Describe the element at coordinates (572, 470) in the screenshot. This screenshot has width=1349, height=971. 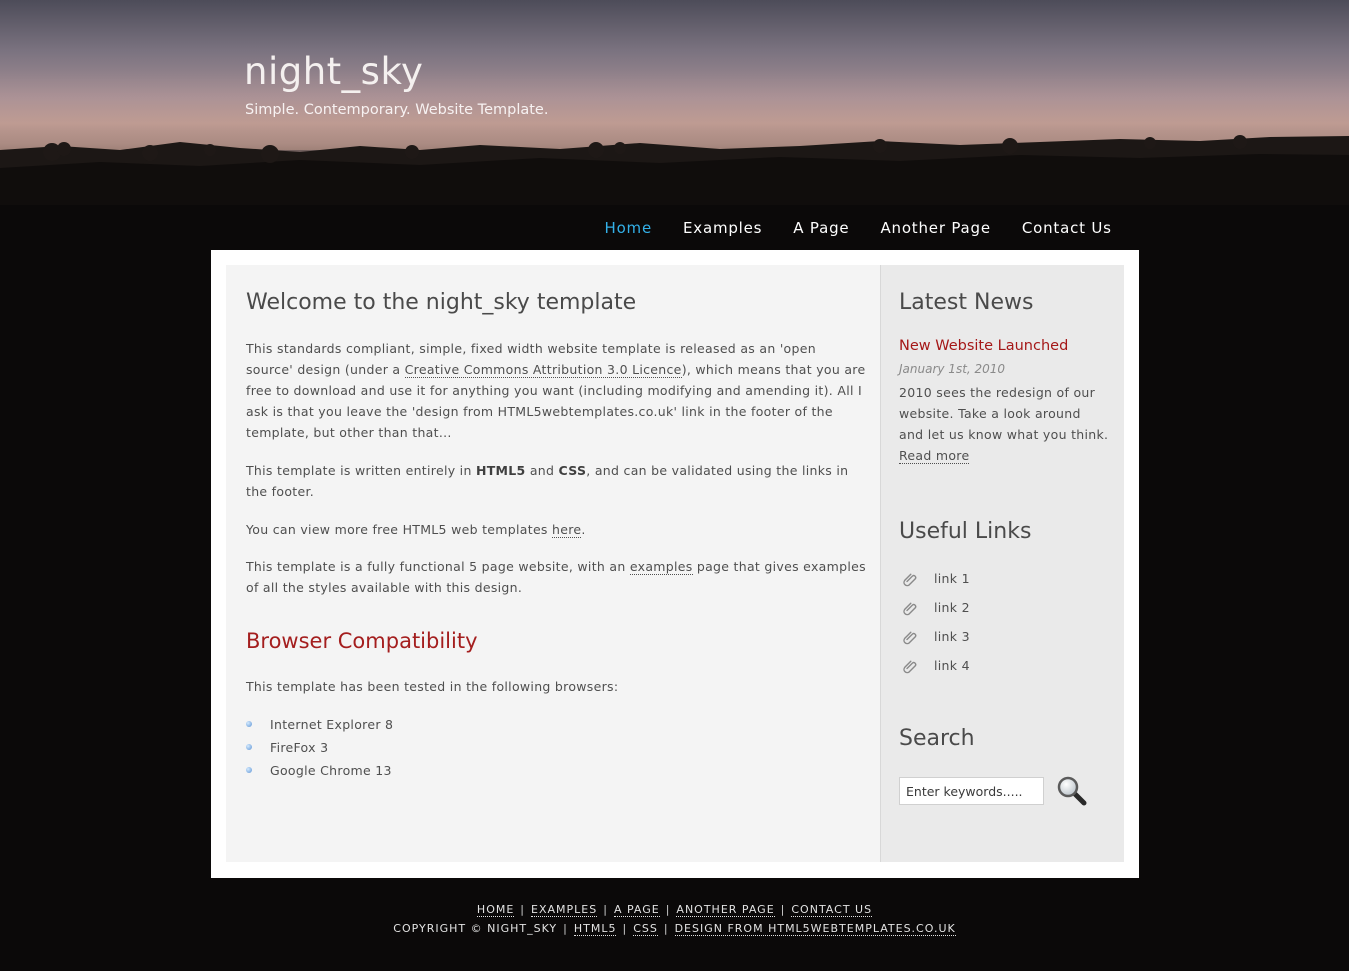
I see `css-bold: CSS` at that location.